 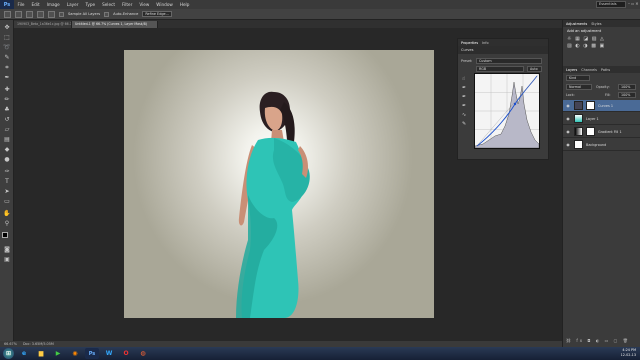 What do you see at coordinates (109, 353) in the screenshot?
I see `word-icon: W` at bounding box center [109, 353].